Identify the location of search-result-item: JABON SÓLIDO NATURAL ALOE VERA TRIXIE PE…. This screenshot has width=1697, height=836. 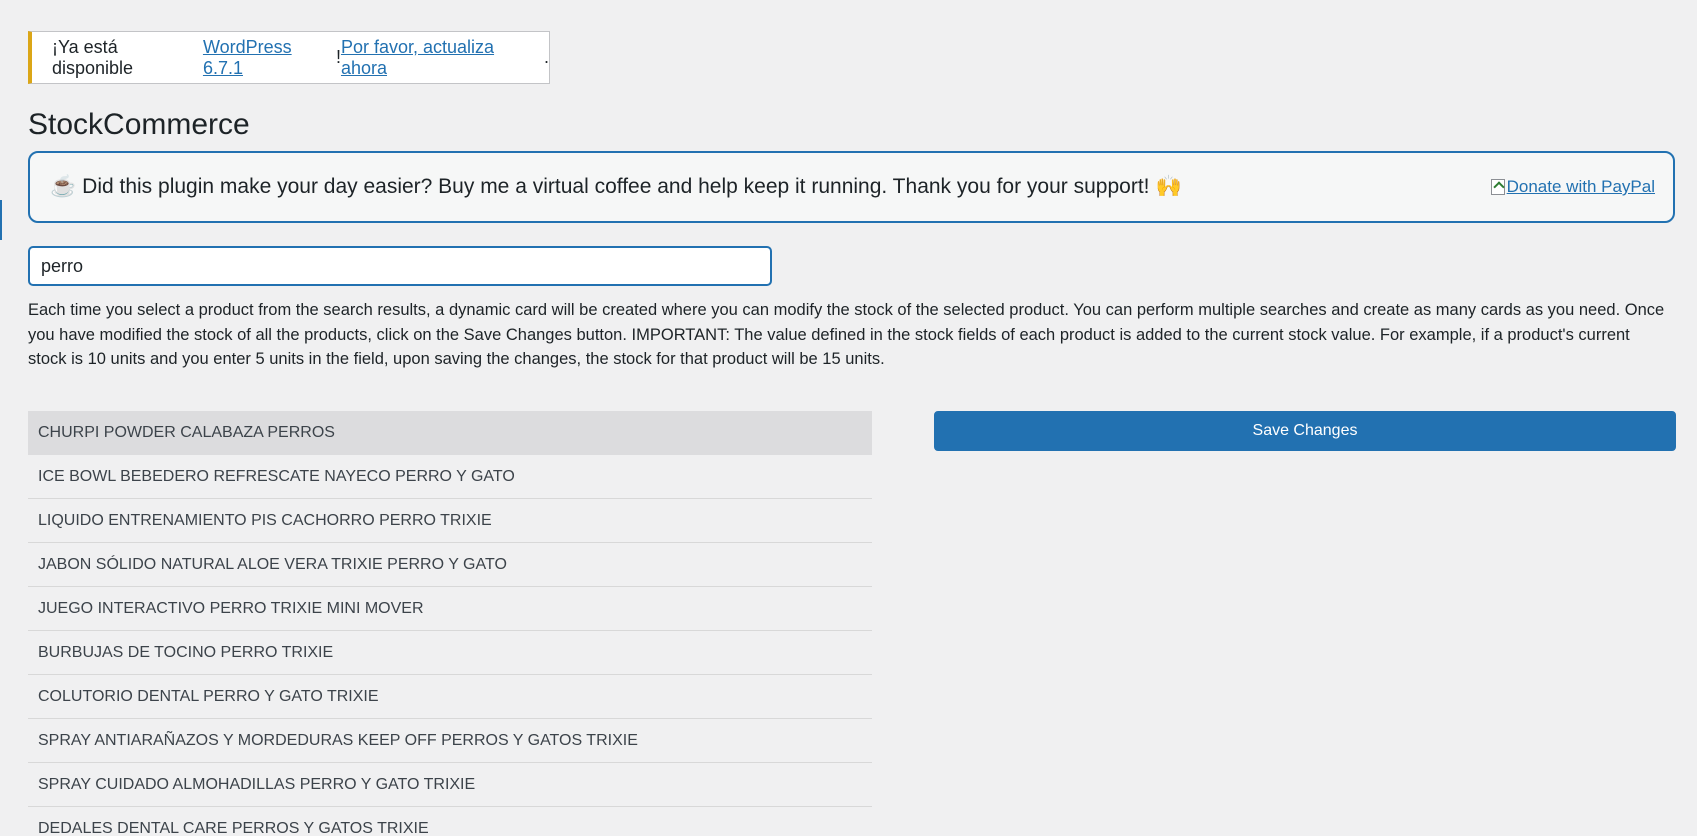
(450, 565).